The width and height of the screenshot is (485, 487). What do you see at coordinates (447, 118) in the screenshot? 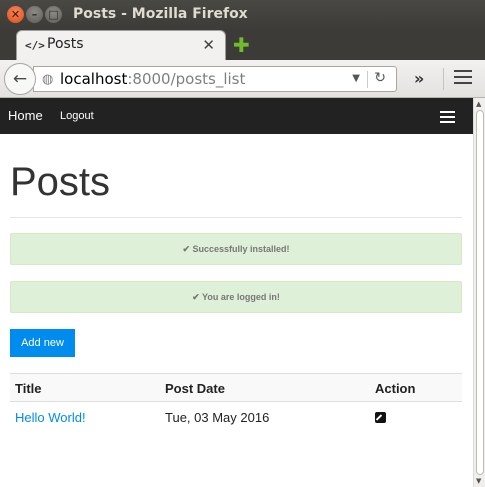
I see `hamburger-icon` at bounding box center [447, 118].